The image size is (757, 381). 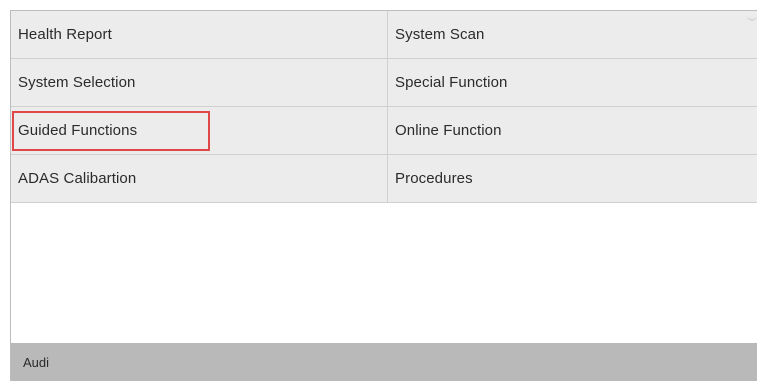 I want to click on menu-item-label: Guided Functions, so click(x=78, y=130).